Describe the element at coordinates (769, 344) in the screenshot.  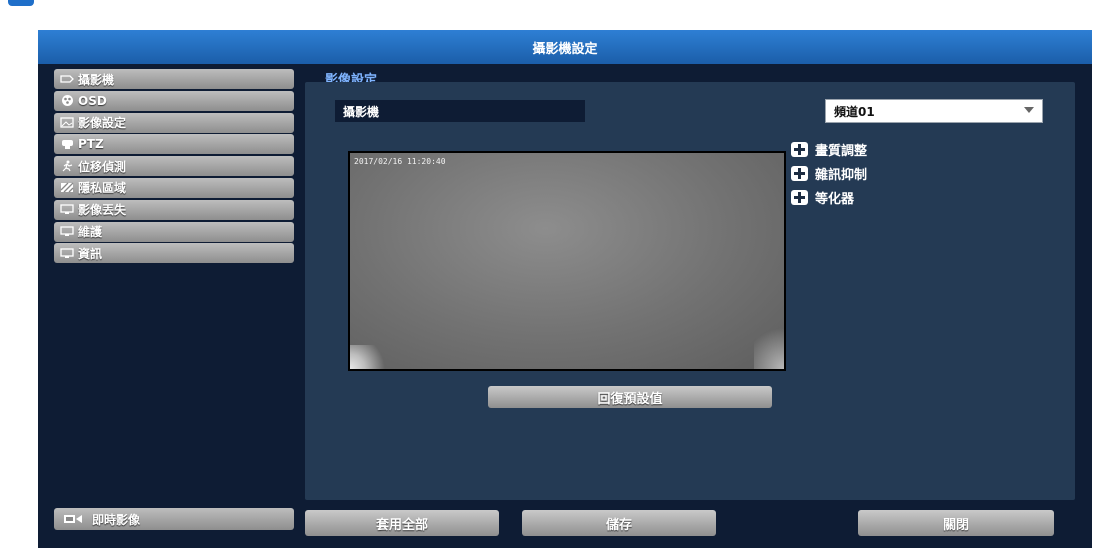
I see `video-glare-right` at that location.